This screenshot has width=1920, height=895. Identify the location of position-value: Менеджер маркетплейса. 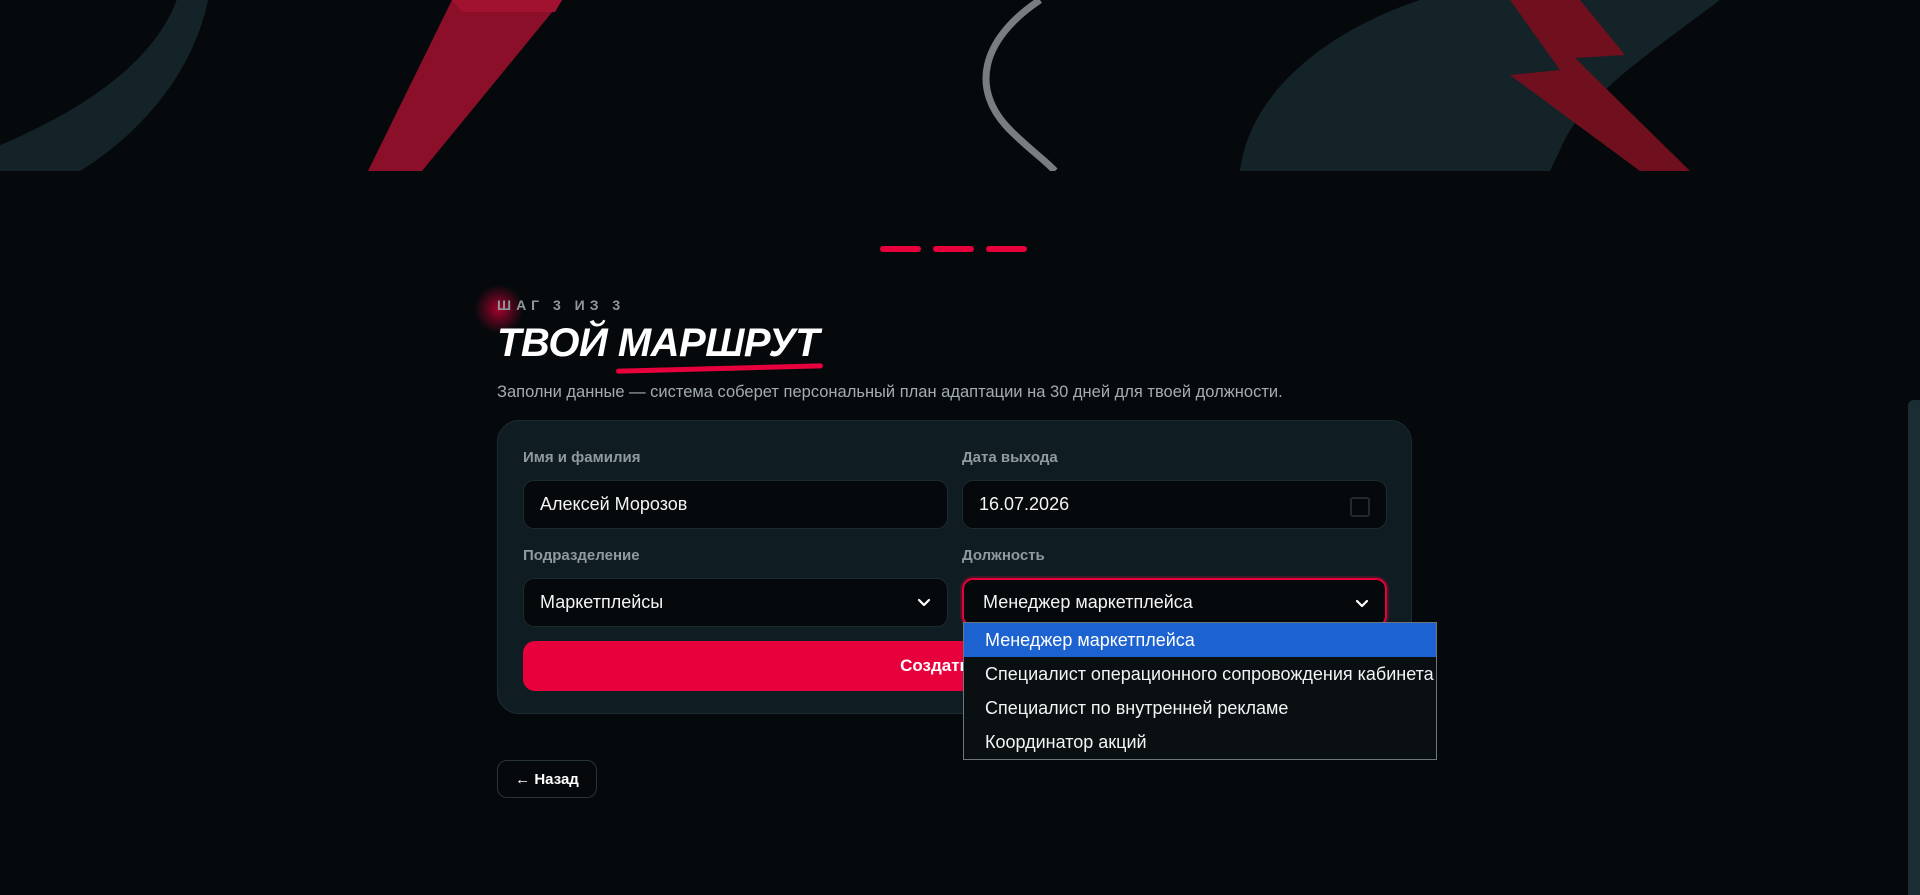
(1088, 602).